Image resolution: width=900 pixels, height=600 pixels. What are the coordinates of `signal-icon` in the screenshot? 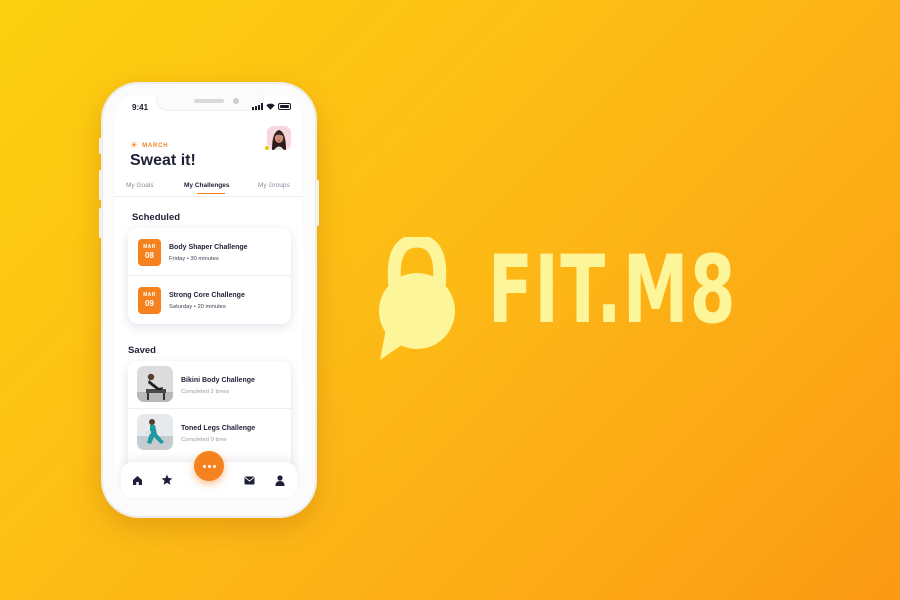 It's located at (257, 106).